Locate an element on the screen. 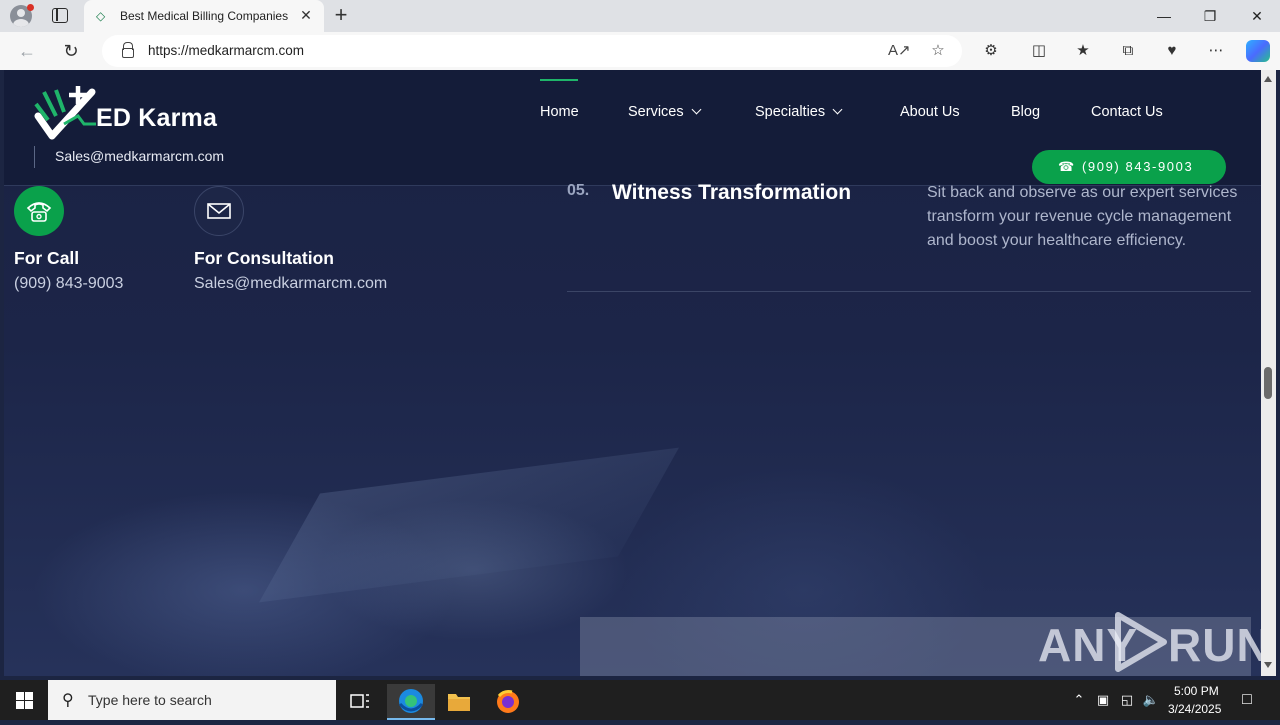 The image size is (1280, 725). favorites-icon: ★ is located at coordinates (1083, 51).